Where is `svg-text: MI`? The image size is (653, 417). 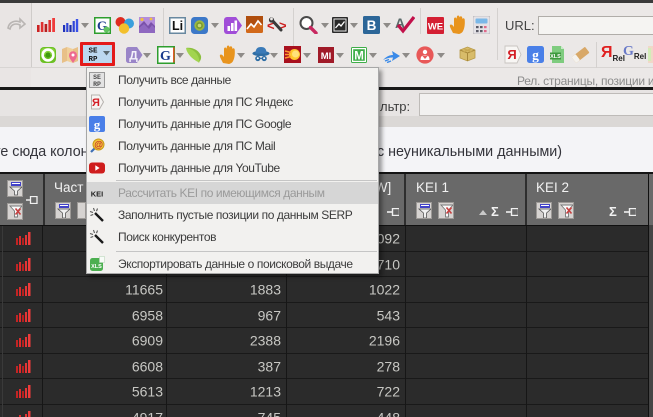
svg-text: MI is located at coordinates (326, 56).